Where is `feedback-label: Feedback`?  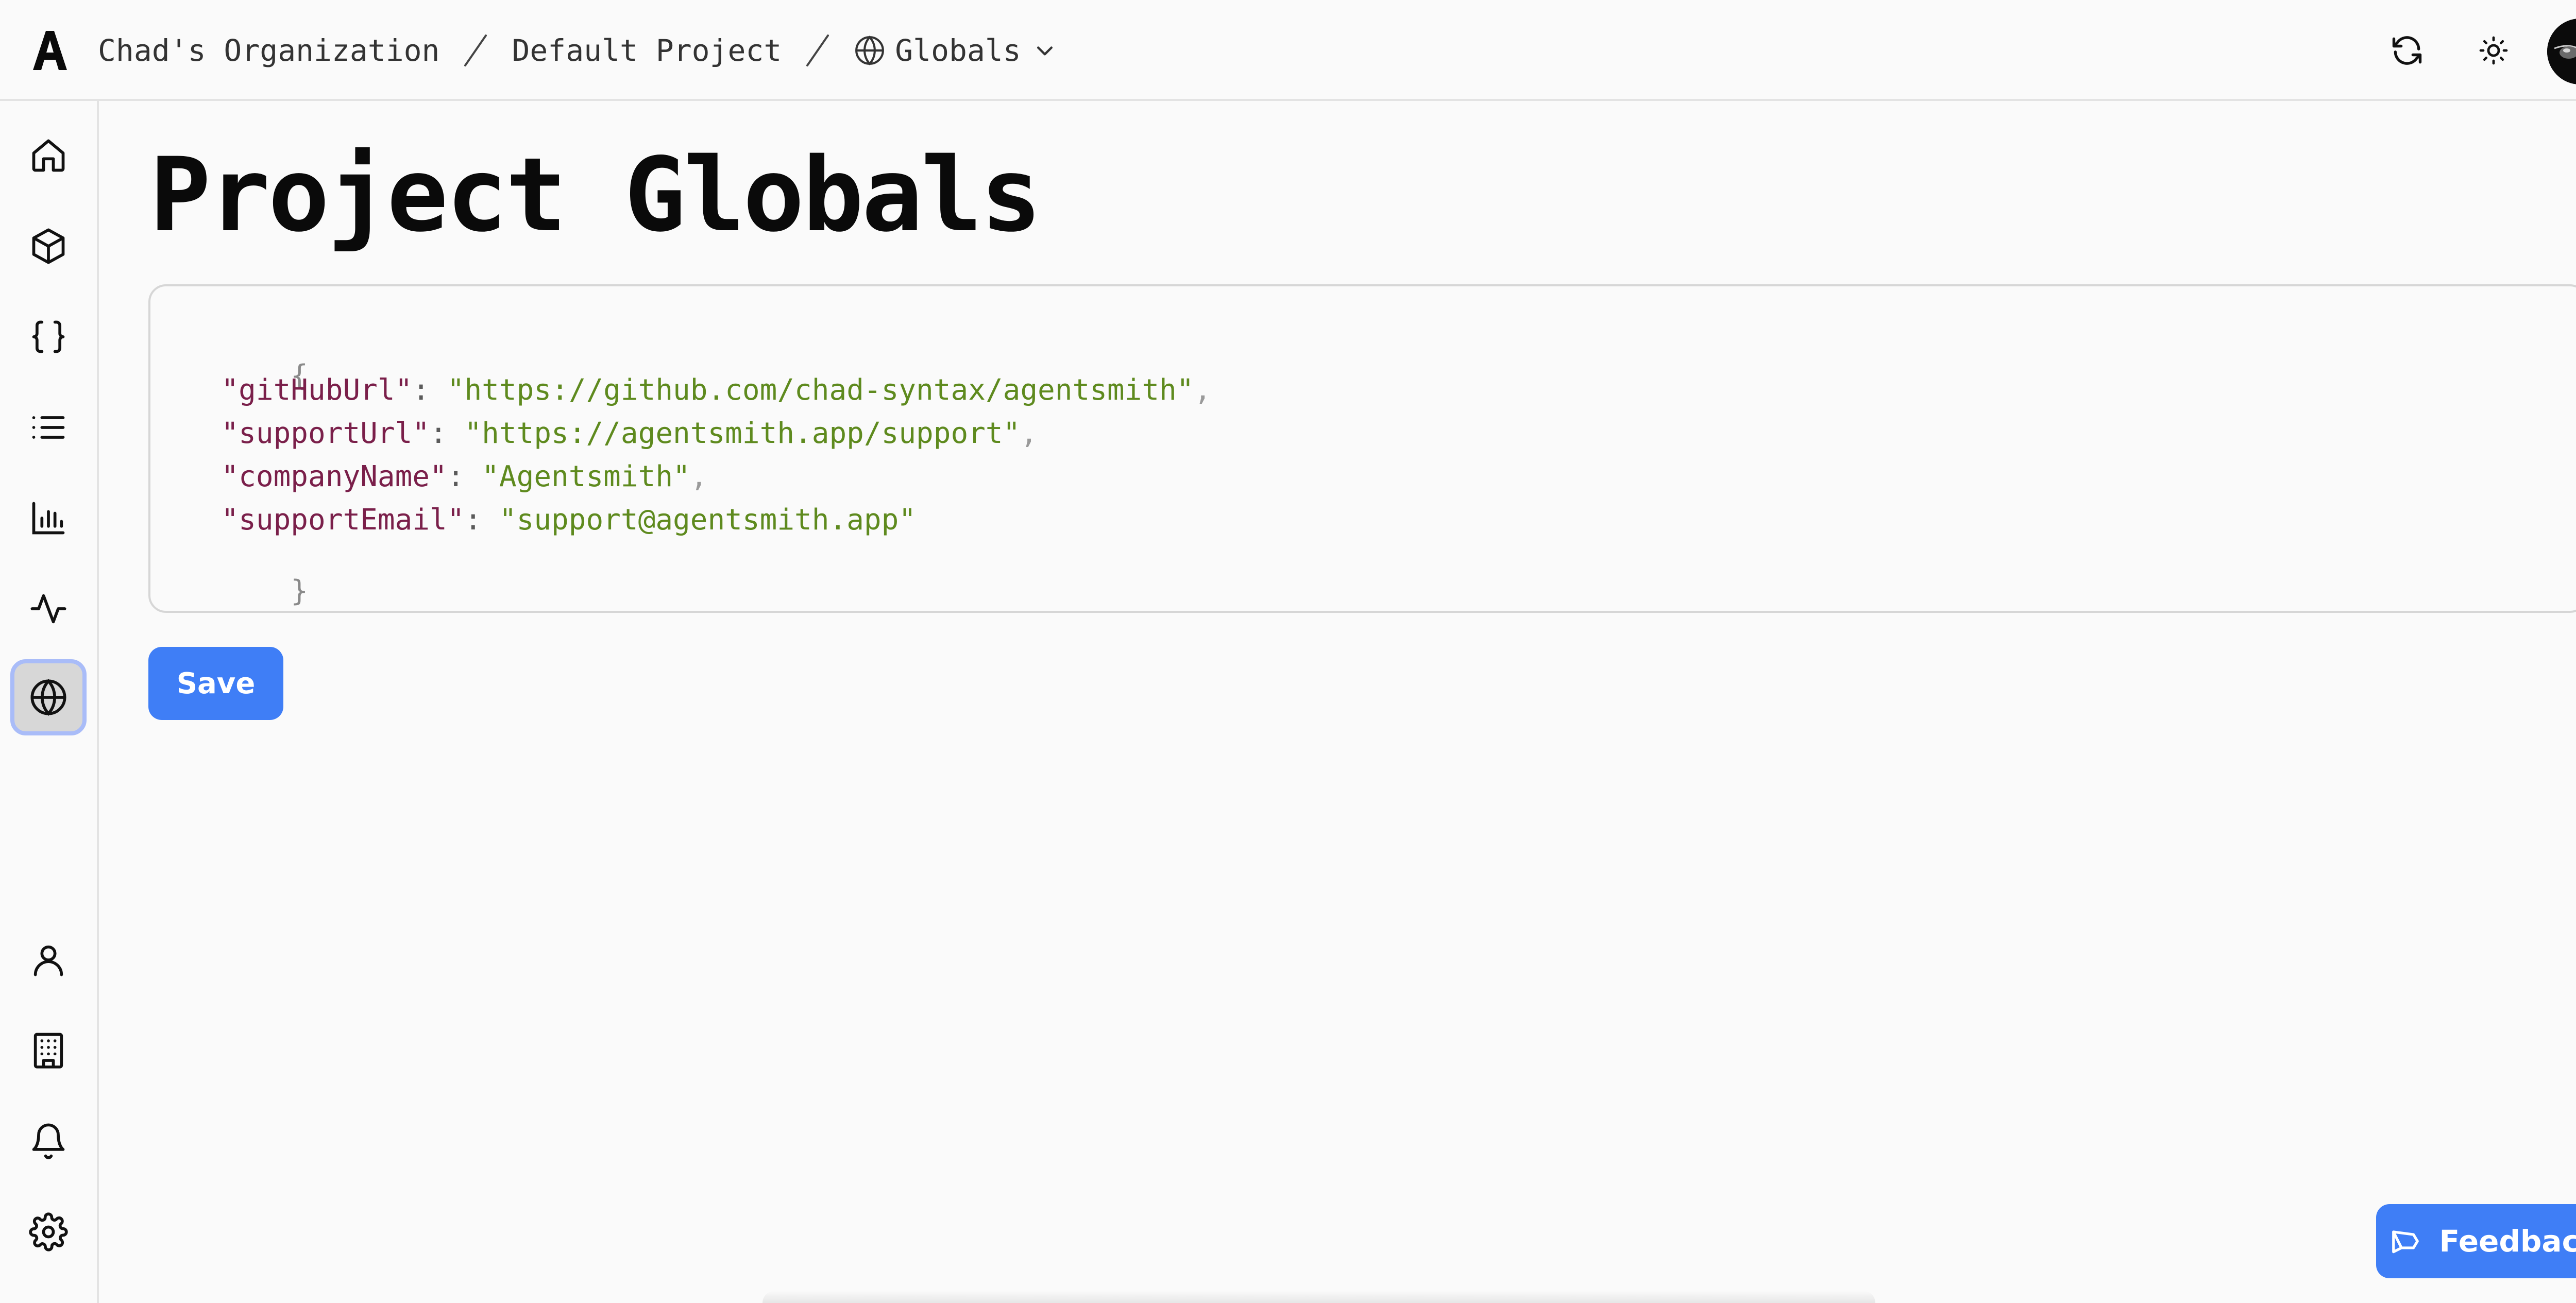 feedback-label: Feedback is located at coordinates (2508, 1241).